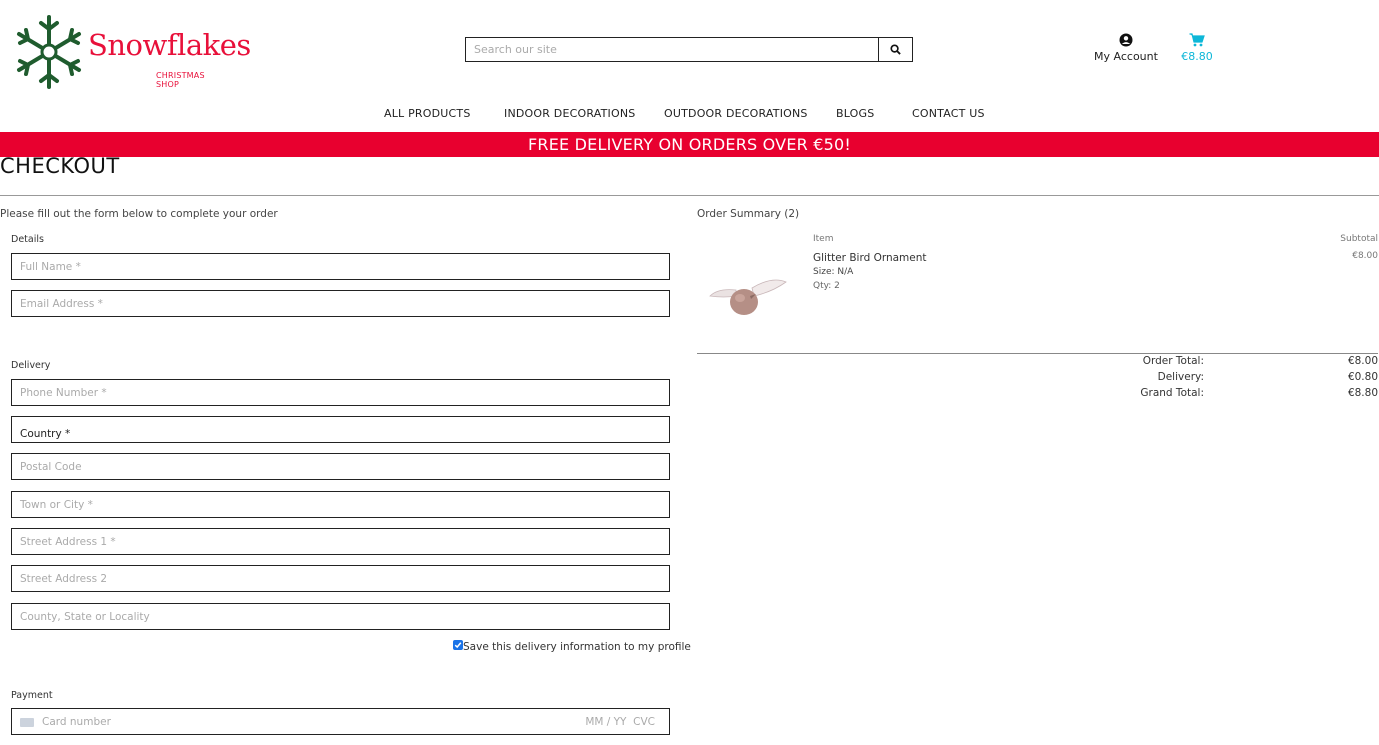 This screenshot has height=745, width=1379. Describe the element at coordinates (64, 578) in the screenshot. I see `street2-placeholder: Street Address 2` at that location.